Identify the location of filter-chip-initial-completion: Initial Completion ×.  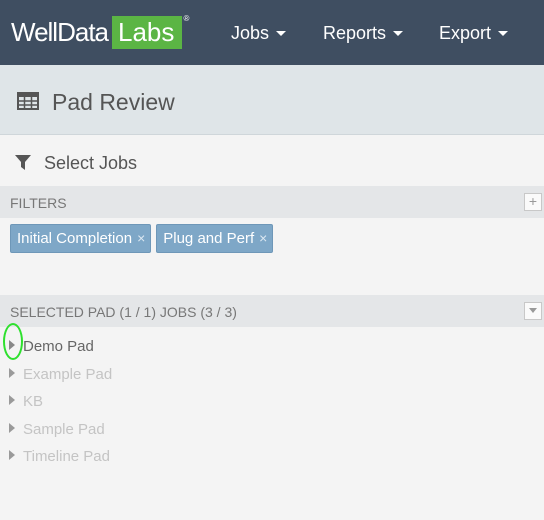
(81, 238).